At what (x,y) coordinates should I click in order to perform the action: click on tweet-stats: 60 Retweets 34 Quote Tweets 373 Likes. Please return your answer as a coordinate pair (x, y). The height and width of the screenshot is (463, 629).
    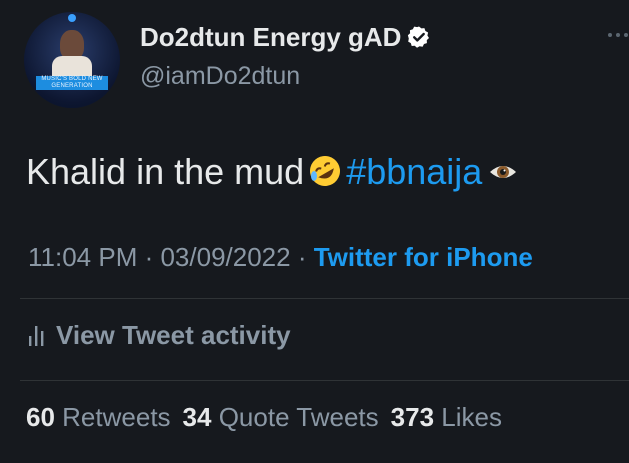
    Looking at the image, I should click on (264, 417).